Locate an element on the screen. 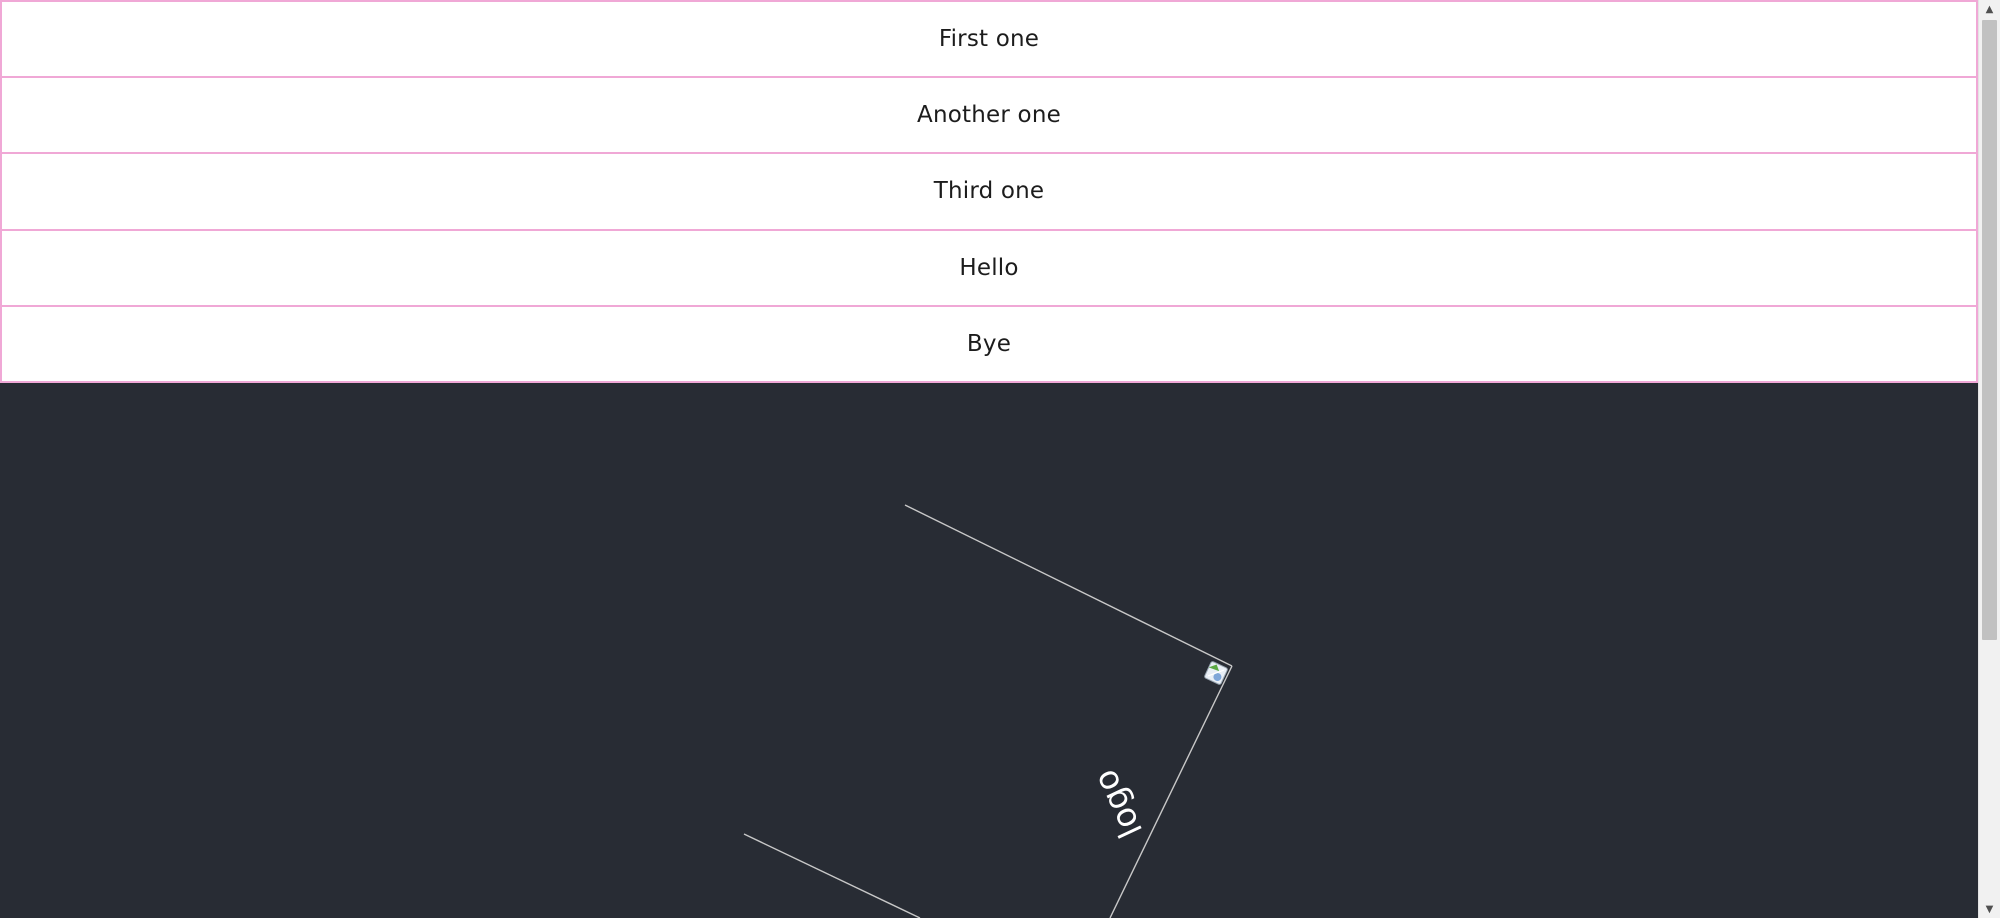 The height and width of the screenshot is (918, 2000). list-item: Hello is located at coordinates (989, 268).